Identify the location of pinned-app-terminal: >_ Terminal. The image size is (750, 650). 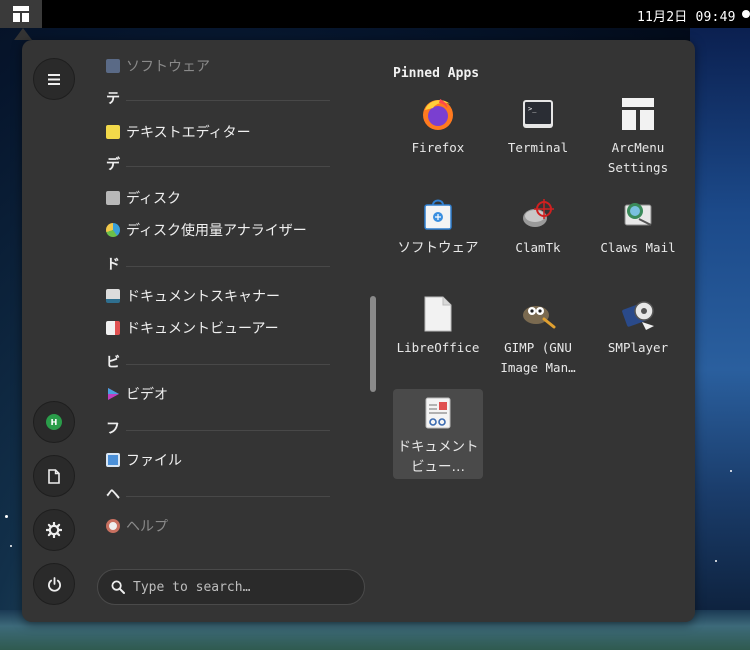
(538, 135).